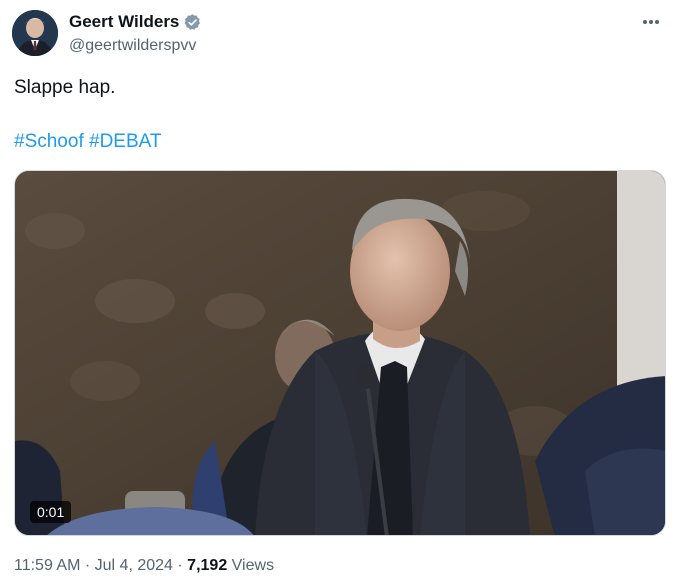 Image resolution: width=680 pixels, height=584 pixels. I want to click on profile-photo-icon, so click(35, 33).